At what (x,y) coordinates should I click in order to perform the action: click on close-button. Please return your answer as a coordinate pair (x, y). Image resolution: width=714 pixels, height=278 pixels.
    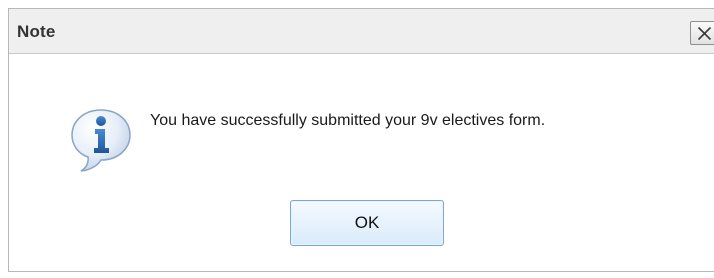
    Looking at the image, I should click on (702, 33).